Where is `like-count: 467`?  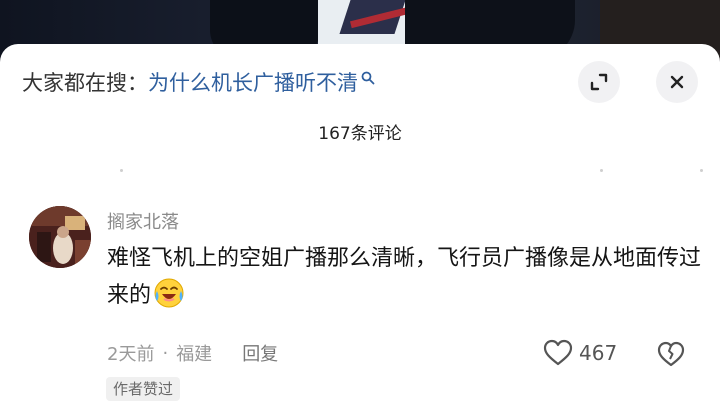 like-count: 467 is located at coordinates (598, 353).